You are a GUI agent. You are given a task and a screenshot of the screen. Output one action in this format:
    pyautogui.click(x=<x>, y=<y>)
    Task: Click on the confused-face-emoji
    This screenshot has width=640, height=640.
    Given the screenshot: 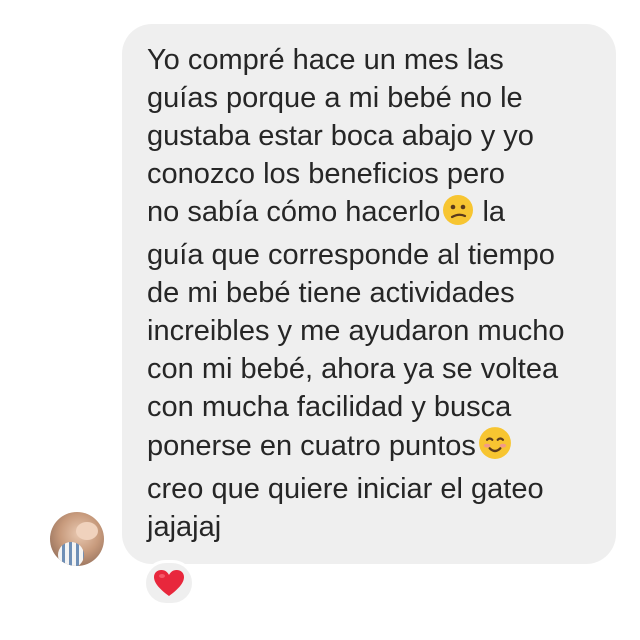 What is the action you would take?
    pyautogui.click(x=458, y=215)
    